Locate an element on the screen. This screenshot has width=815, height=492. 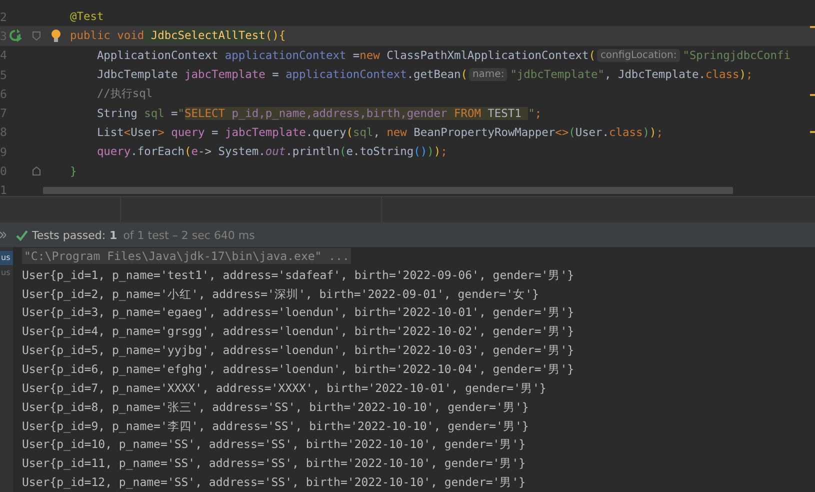
code-line: } is located at coordinates (73, 171).